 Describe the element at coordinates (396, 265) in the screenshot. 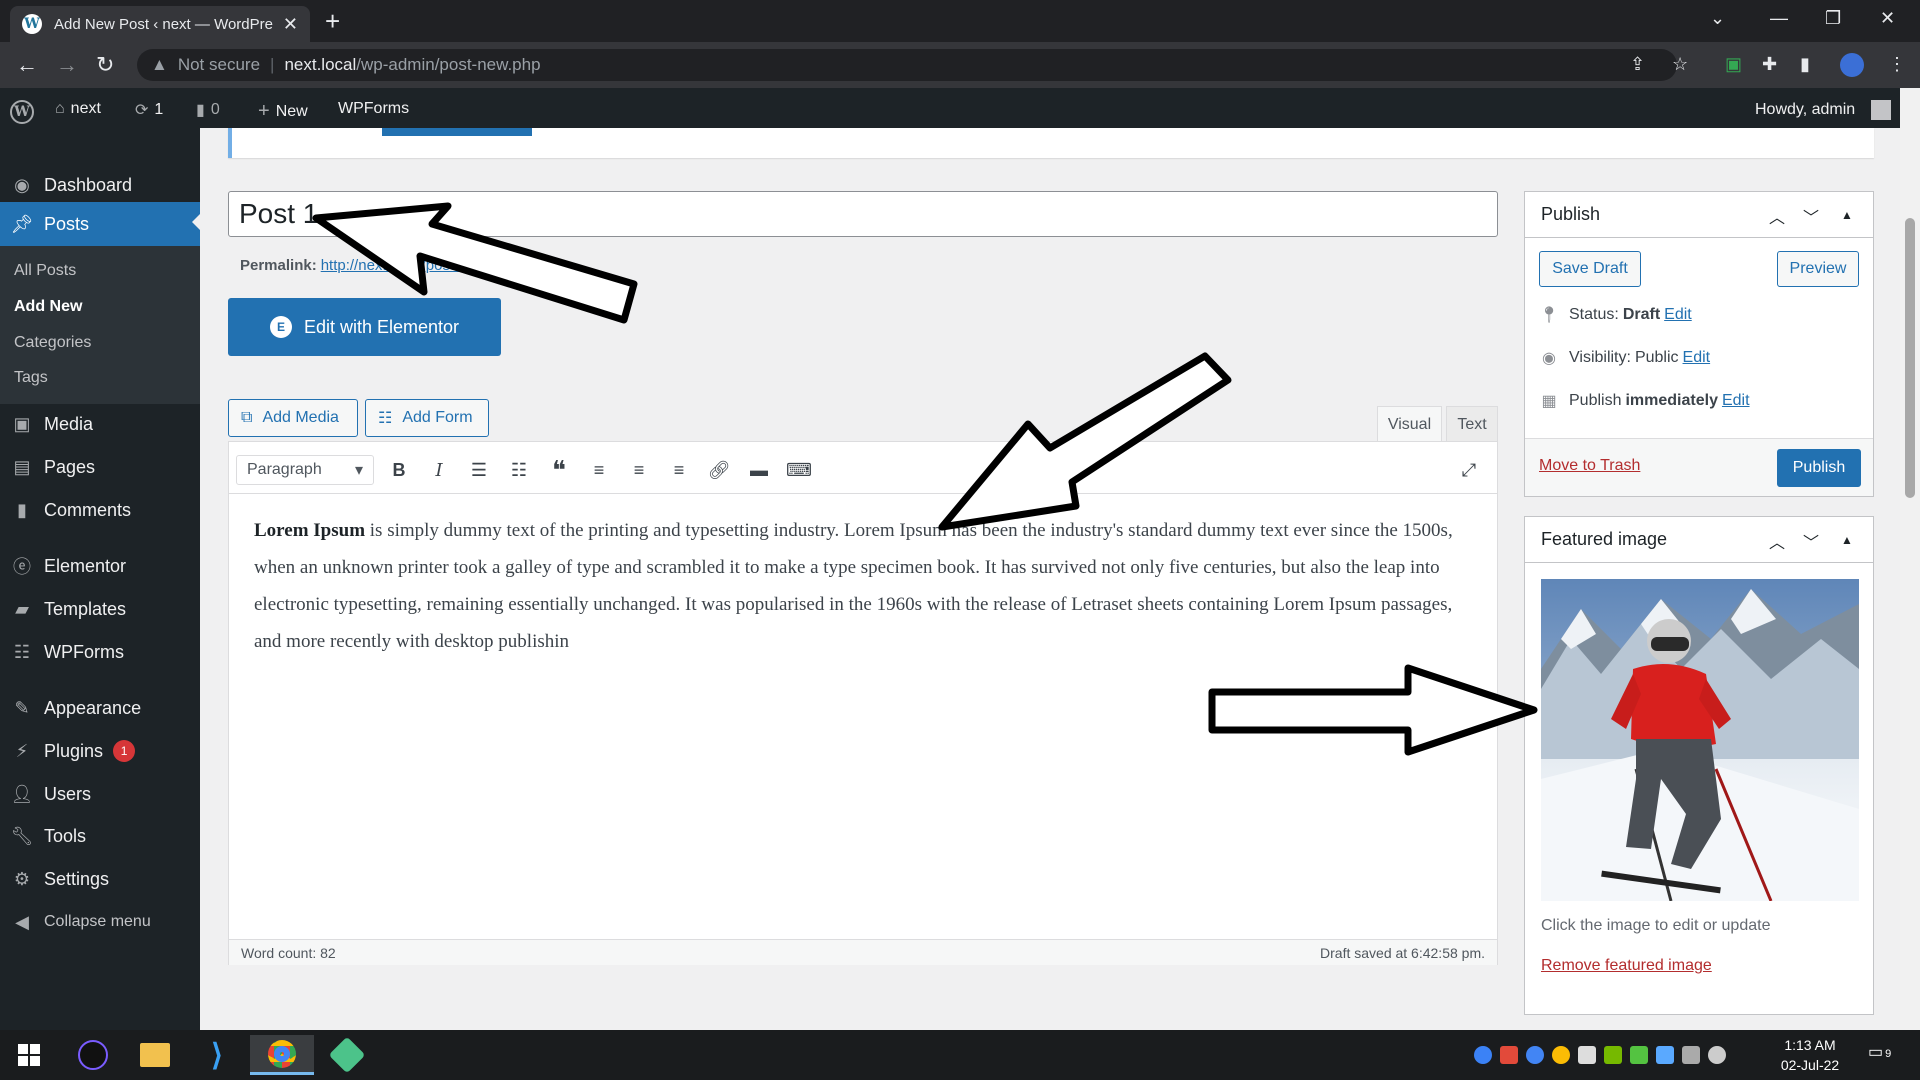

I see `permalink-url: http://next.local/post-1/` at that location.